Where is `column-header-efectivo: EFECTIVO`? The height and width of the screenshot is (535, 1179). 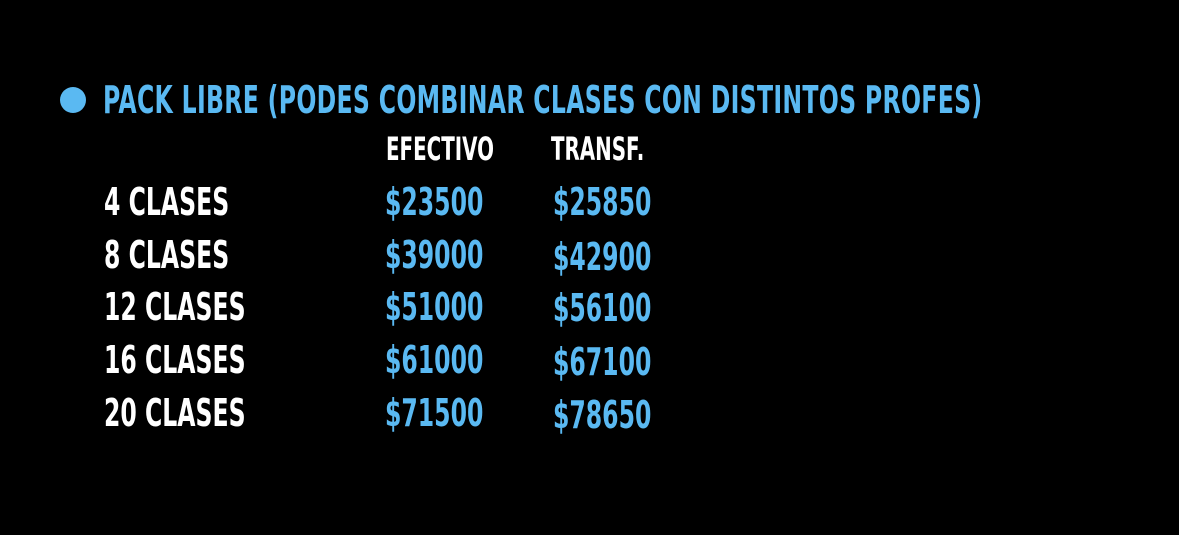
column-header-efectivo: EFECTIVO is located at coordinates (440, 149).